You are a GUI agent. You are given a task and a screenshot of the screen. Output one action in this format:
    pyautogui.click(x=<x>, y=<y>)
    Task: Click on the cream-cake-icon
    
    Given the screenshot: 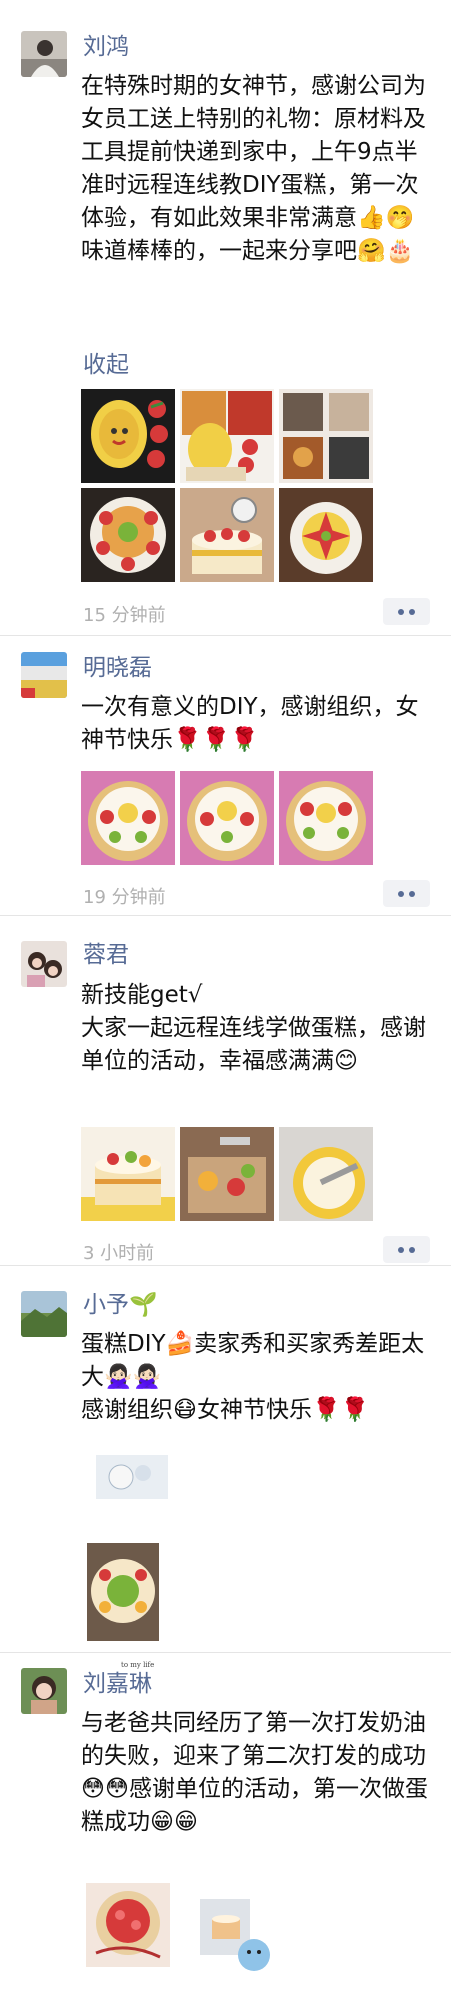 What is the action you would take?
    pyautogui.click(x=326, y=1174)
    